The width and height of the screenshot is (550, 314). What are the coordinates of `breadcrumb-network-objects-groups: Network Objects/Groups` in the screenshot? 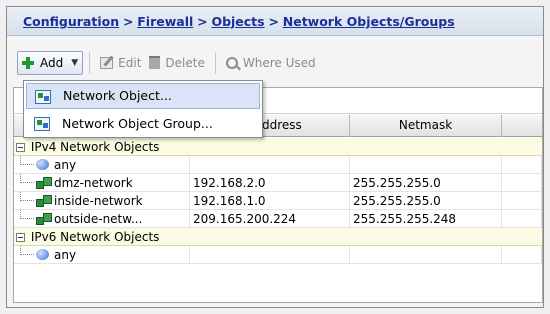 It's located at (369, 21).